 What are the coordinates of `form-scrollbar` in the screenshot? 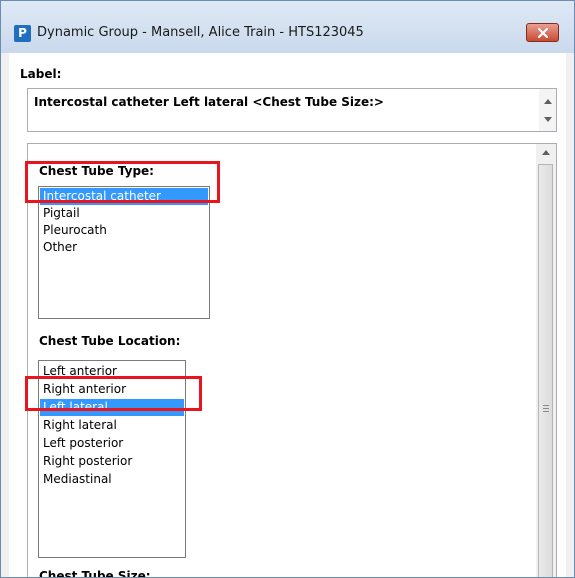 It's located at (546, 360).